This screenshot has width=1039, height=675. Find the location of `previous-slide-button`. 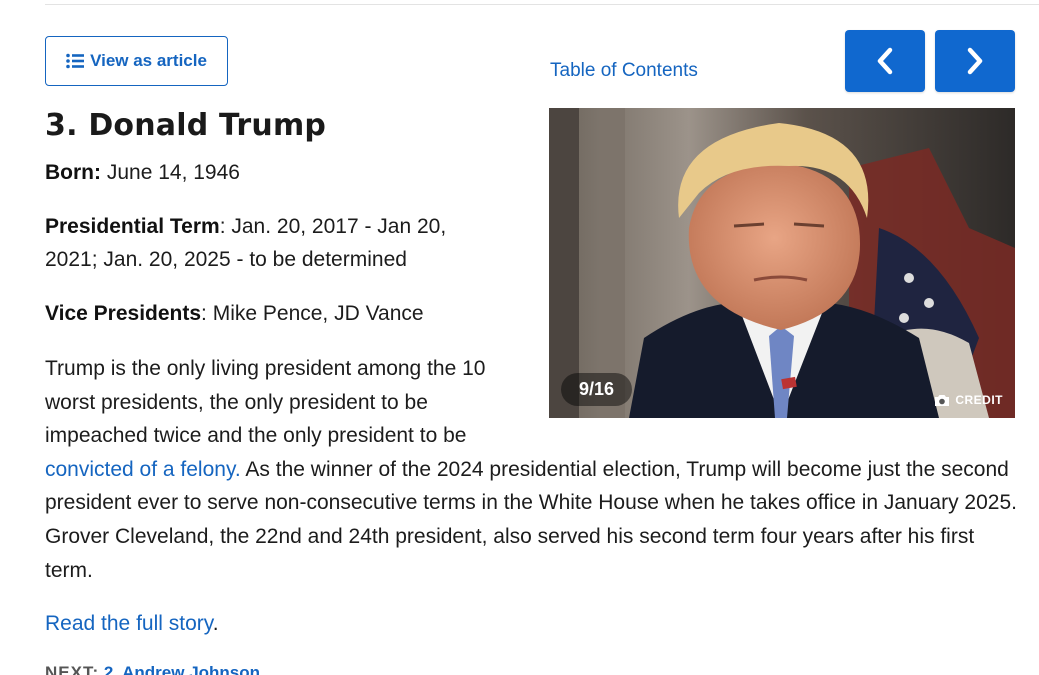

previous-slide-button is located at coordinates (885, 61).